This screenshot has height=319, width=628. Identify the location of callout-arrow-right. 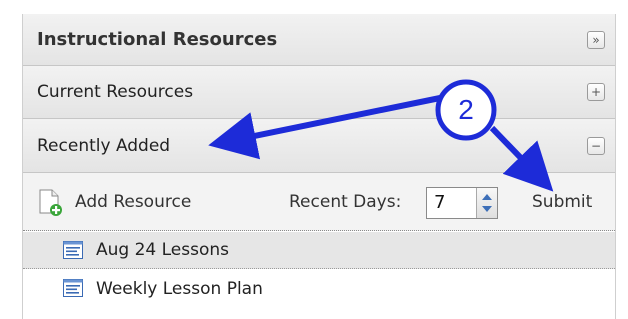
(521, 158).